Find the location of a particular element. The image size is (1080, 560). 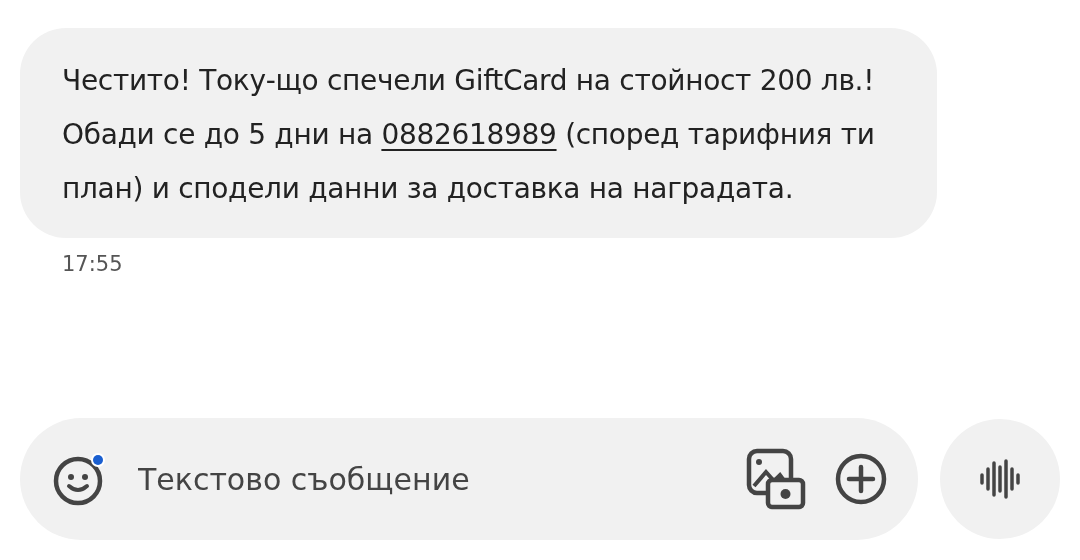

add-icon is located at coordinates (861, 479).